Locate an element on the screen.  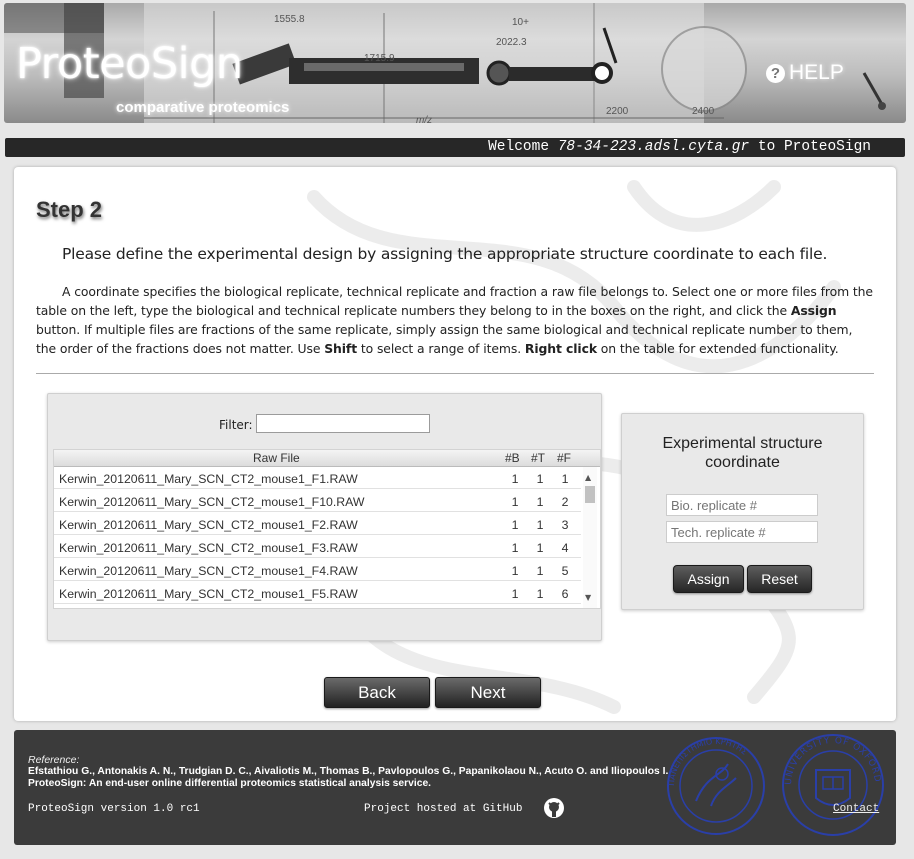
university-of-crete-seal: ΠΑΝΕΠΙΣΤΗΜΙΟ ΚΡΗΤΗΣ is located at coordinates (716, 786).